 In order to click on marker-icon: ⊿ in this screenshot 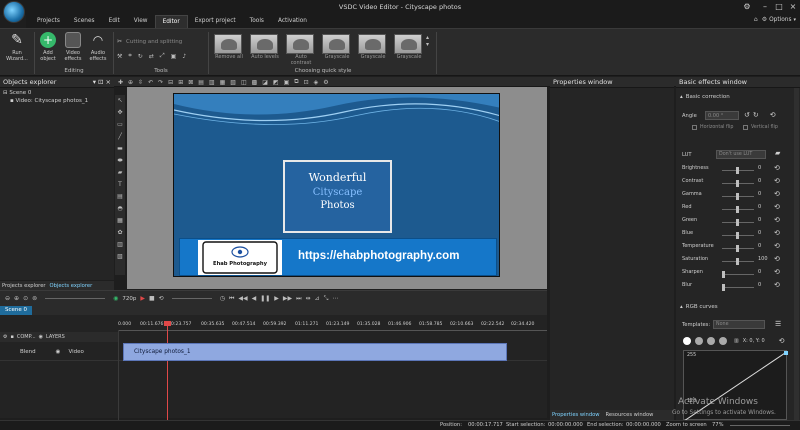, I will do `click(317, 298)`.